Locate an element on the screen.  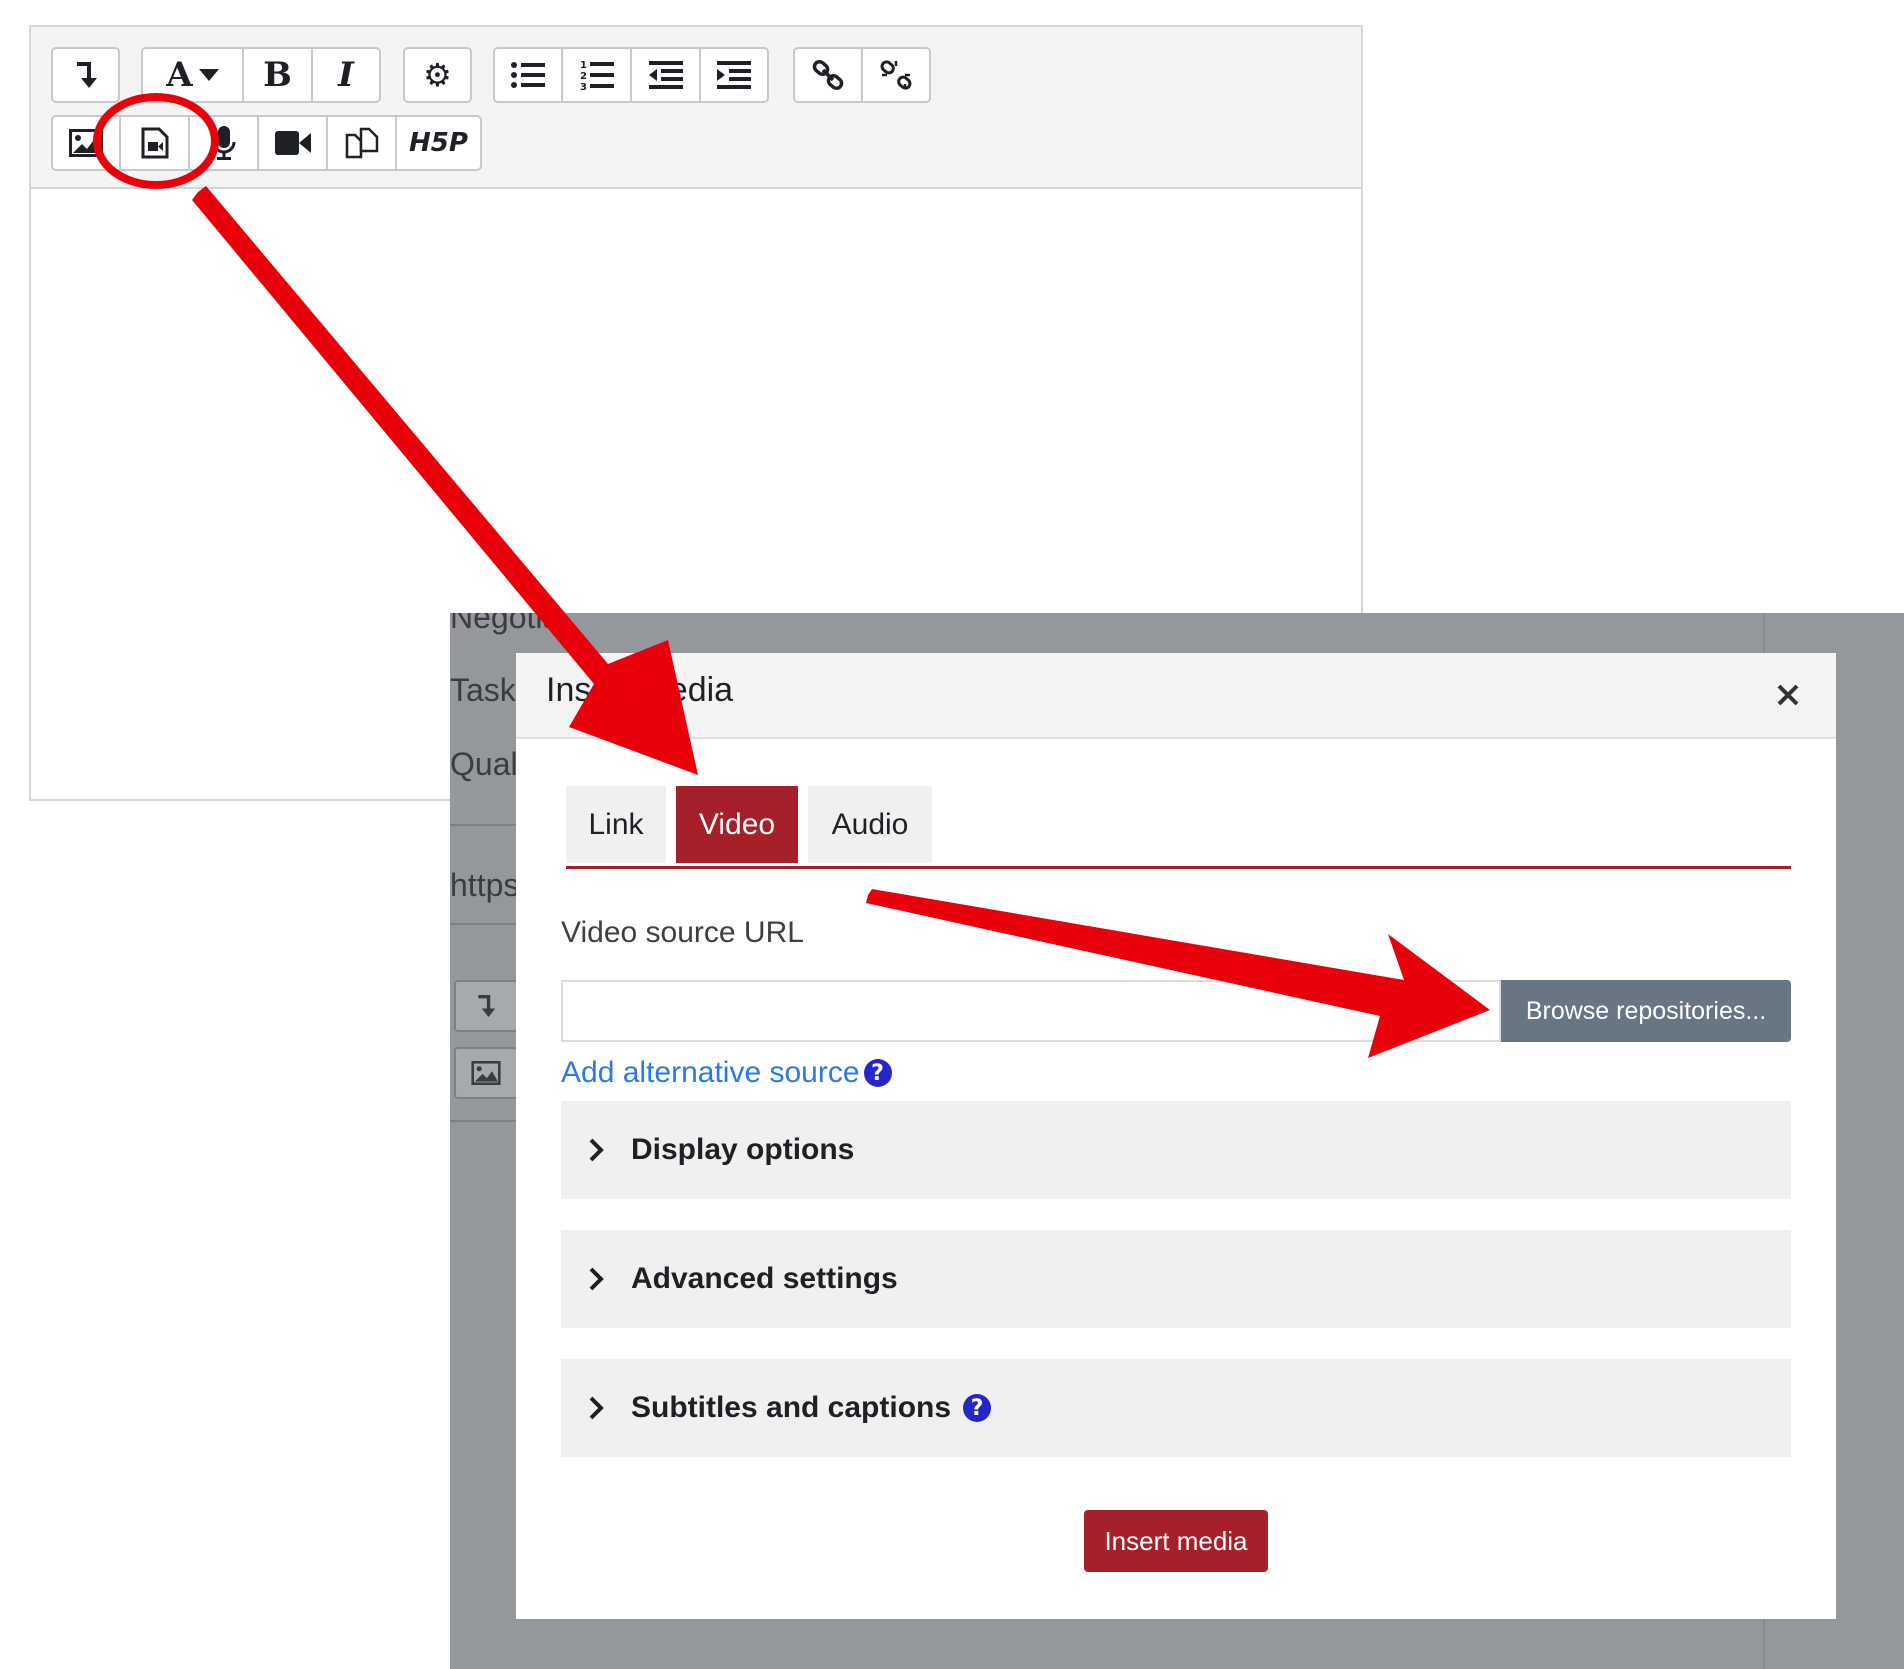
record-audio-button is located at coordinates (223, 143).